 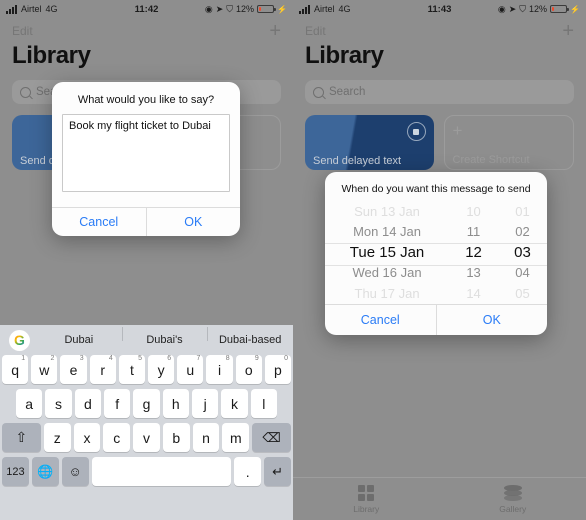 What do you see at coordinates (161, 369) in the screenshot?
I see `key-y: 6y` at bounding box center [161, 369].